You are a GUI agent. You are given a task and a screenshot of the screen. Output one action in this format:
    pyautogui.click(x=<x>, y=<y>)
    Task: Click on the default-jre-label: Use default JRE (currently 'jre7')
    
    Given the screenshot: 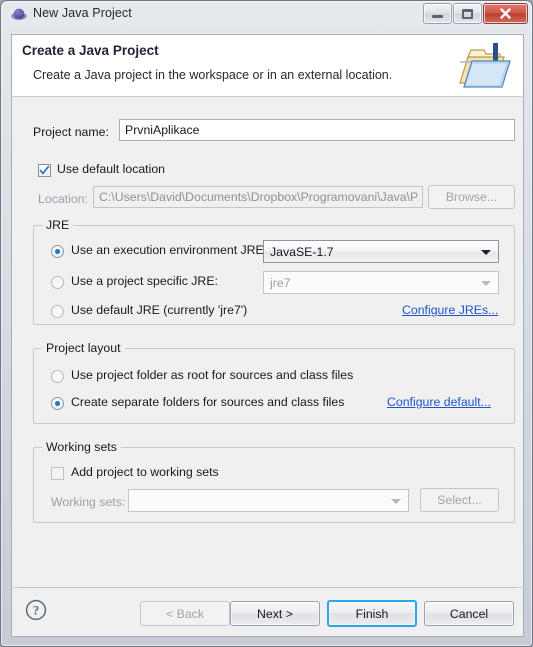 What is the action you would take?
    pyautogui.click(x=159, y=310)
    